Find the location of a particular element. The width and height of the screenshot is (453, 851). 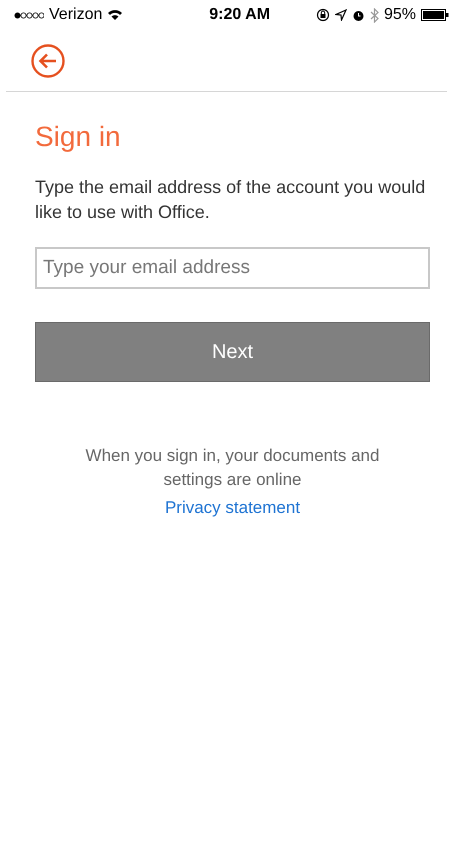

wifi-icon is located at coordinates (115, 15).